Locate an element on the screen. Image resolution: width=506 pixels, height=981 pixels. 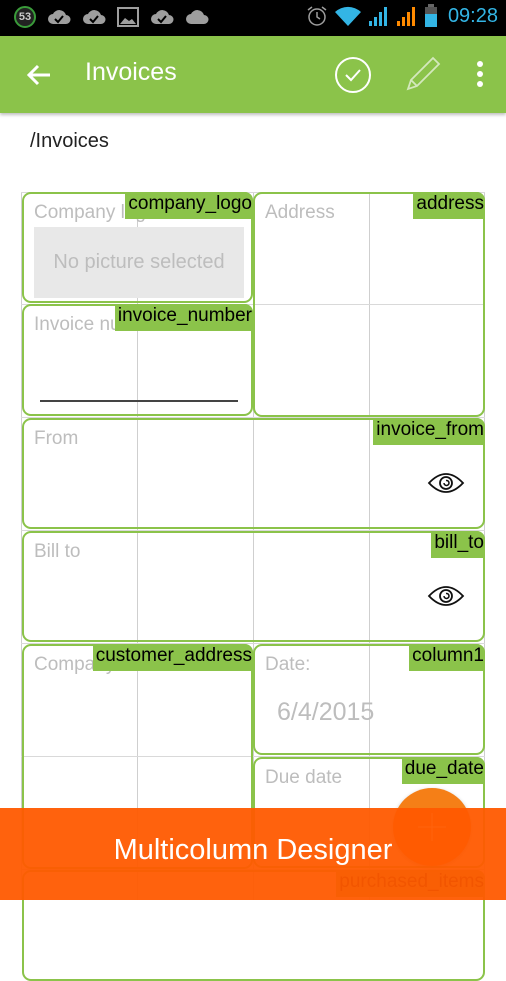
input-underline is located at coordinates (139, 401).